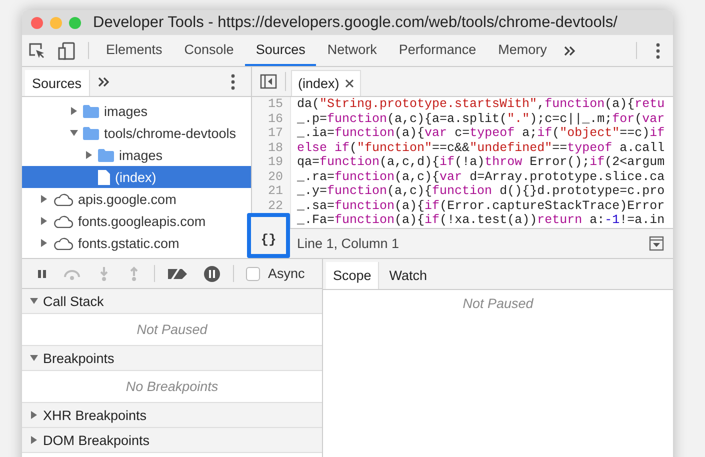 The width and height of the screenshot is (705, 457). Describe the element at coordinates (349, 83) in the screenshot. I see `close-icon` at that location.